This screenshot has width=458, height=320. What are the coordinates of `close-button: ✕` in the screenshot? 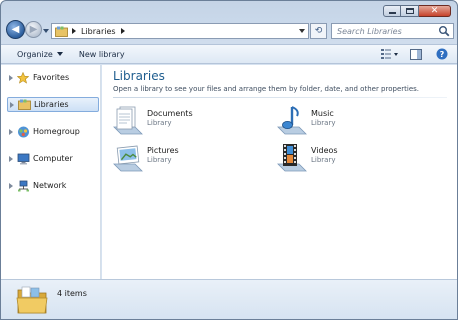 It's located at (435, 11).